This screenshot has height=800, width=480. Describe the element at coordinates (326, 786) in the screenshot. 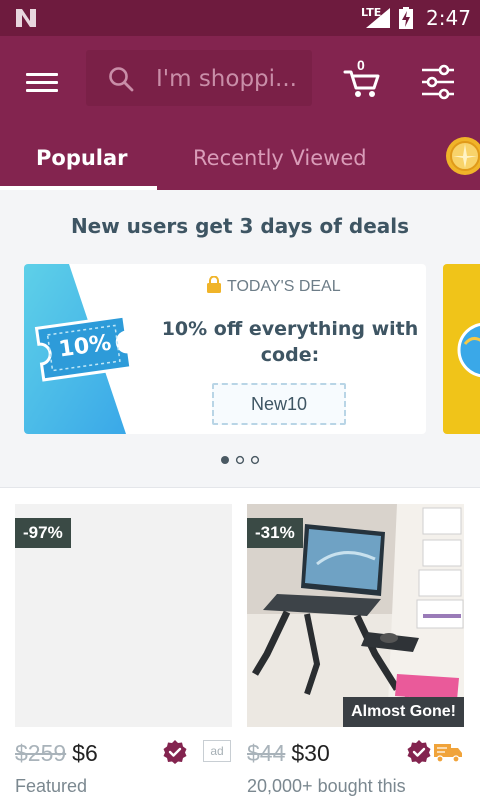

I see `product-subtext: 20,000+ bought this` at that location.